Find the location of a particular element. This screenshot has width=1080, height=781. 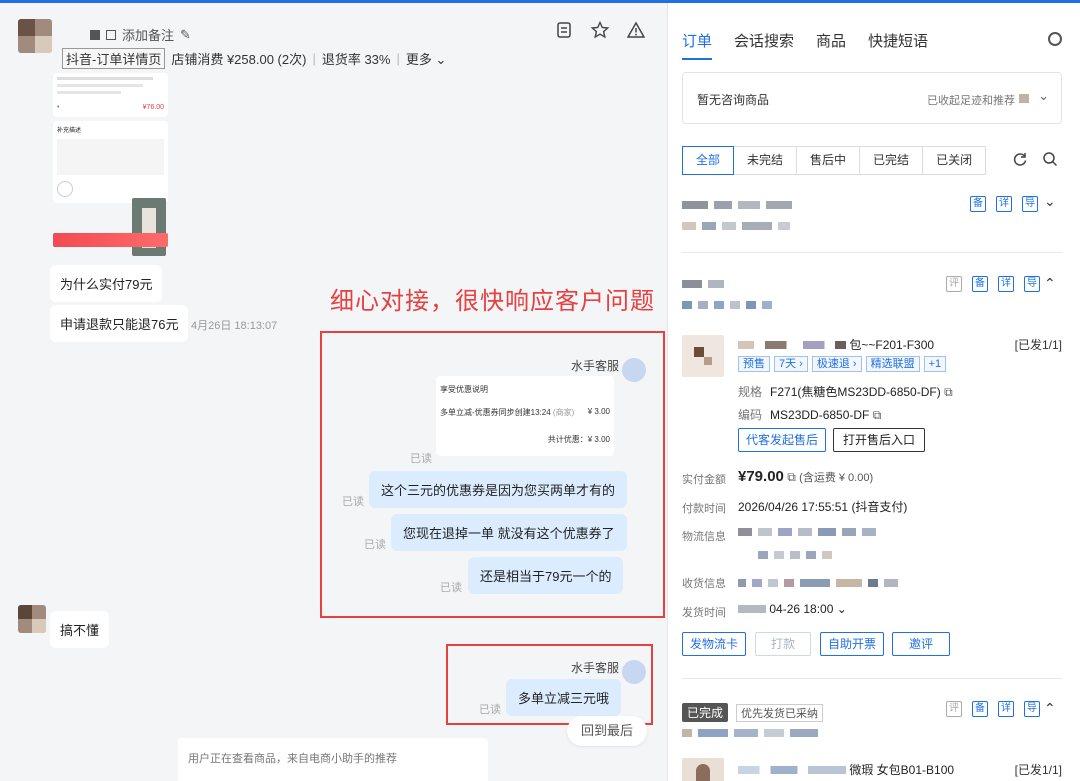

product-title: 微瑕 女包B01-B100 is located at coordinates (846, 769).